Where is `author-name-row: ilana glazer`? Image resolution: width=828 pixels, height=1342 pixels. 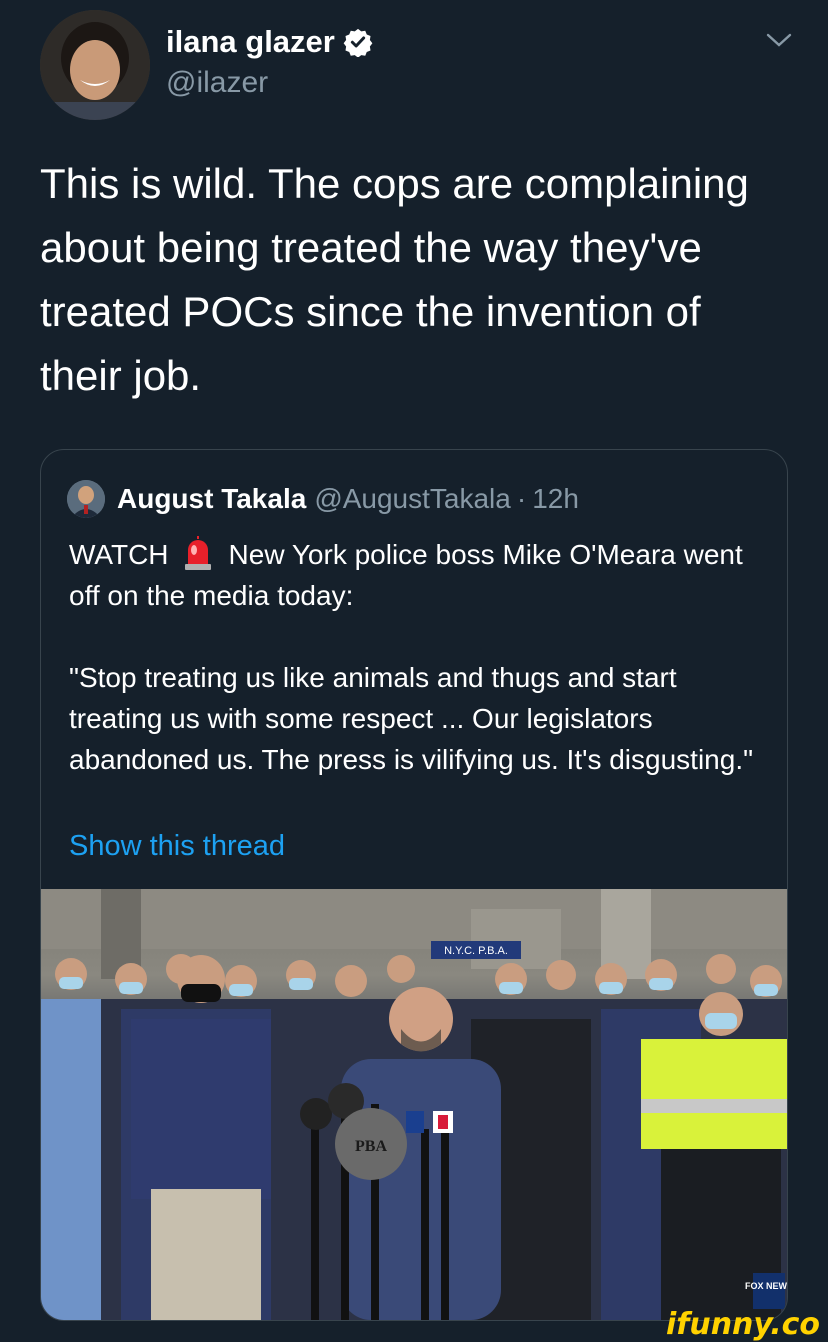
author-name-row: ilana glazer is located at coordinates (269, 42).